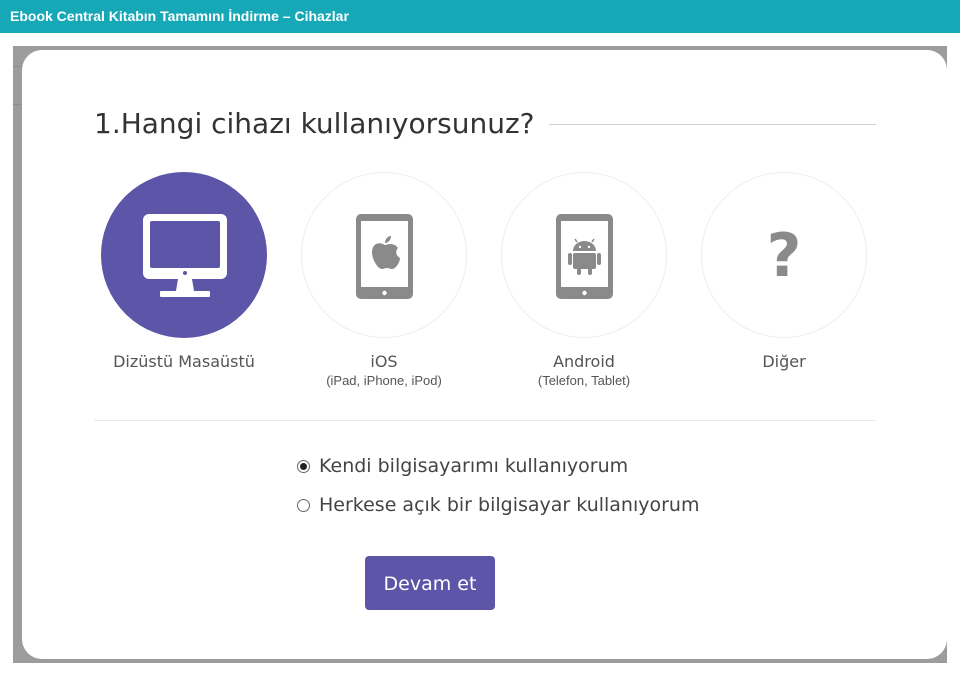 The image size is (960, 689). I want to click on radio-public-computer, so click(303, 505).